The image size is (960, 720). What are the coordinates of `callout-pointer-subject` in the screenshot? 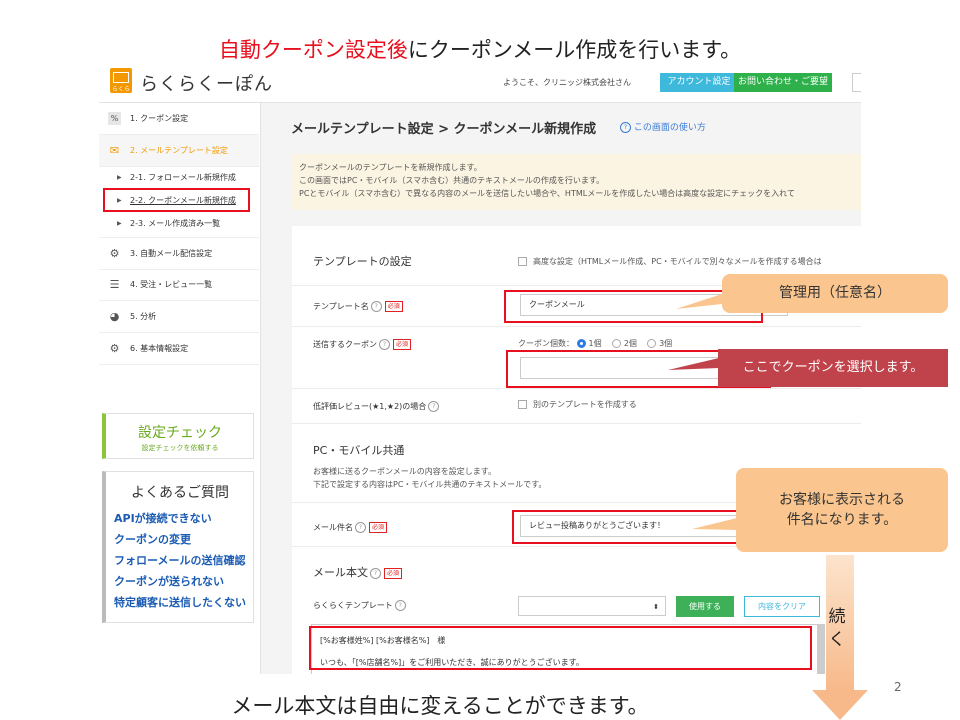 It's located at (714, 524).